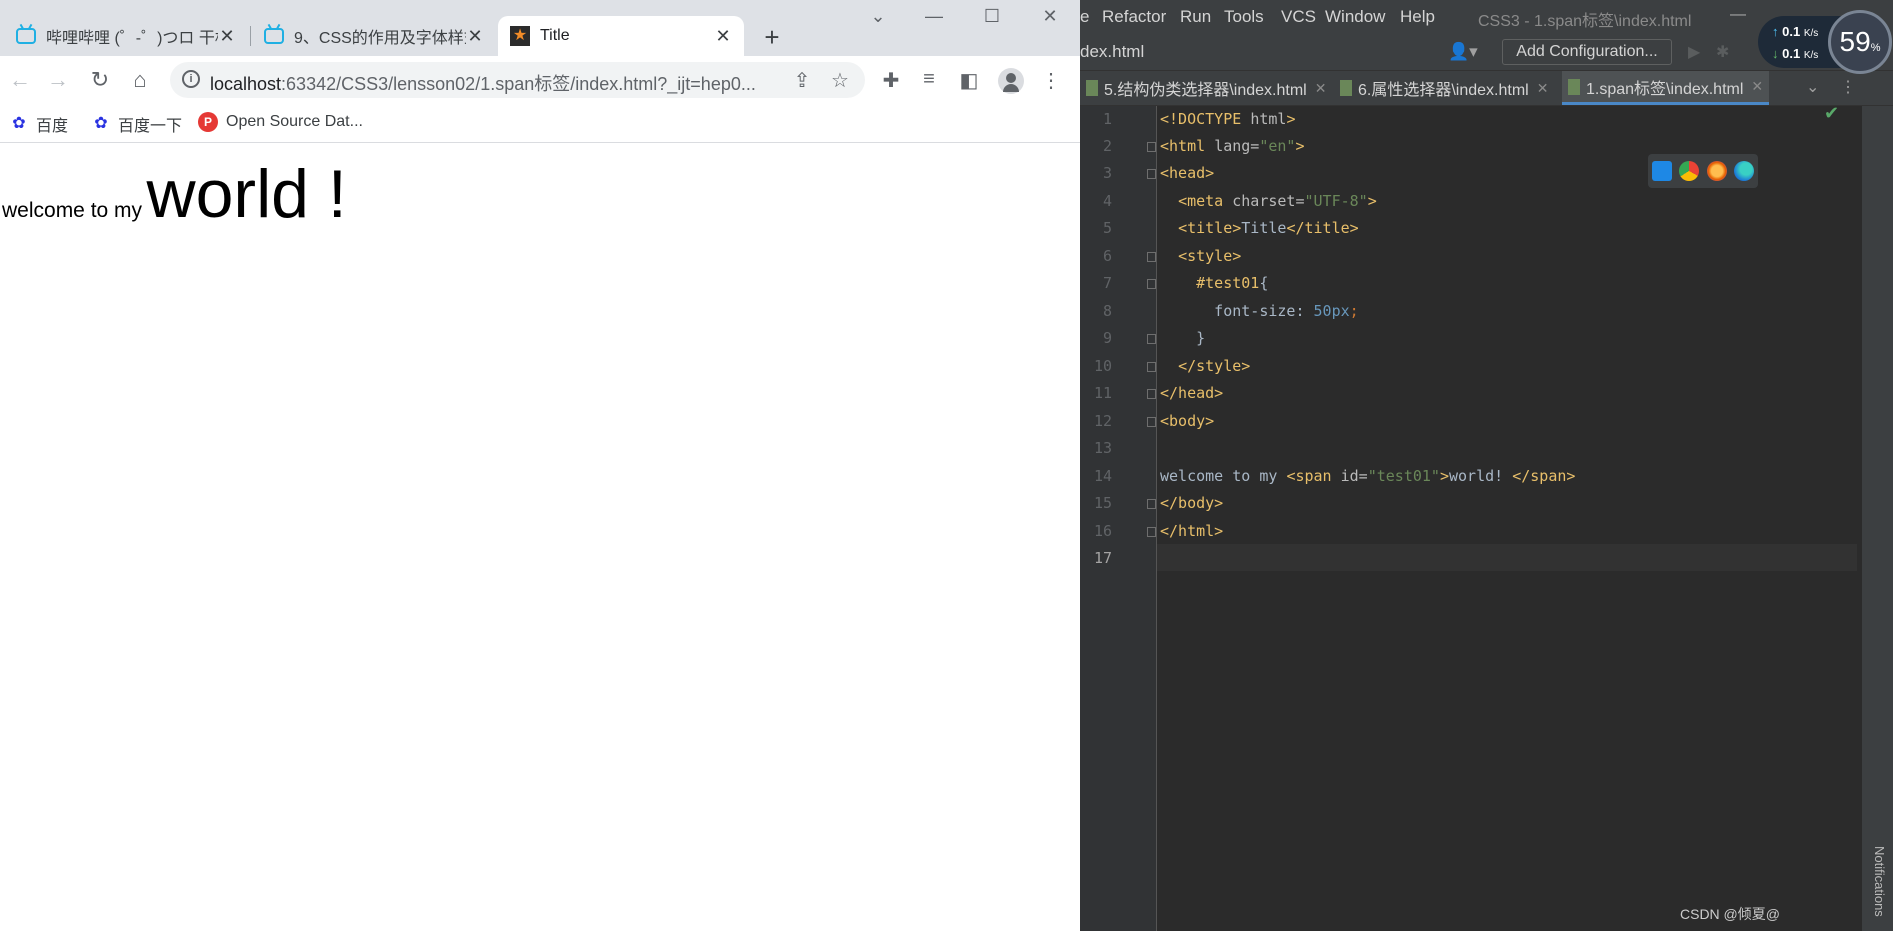  I want to click on tab-css-tutorial: 9、CSS的作用及字体样式 ✕, so click(374, 36).